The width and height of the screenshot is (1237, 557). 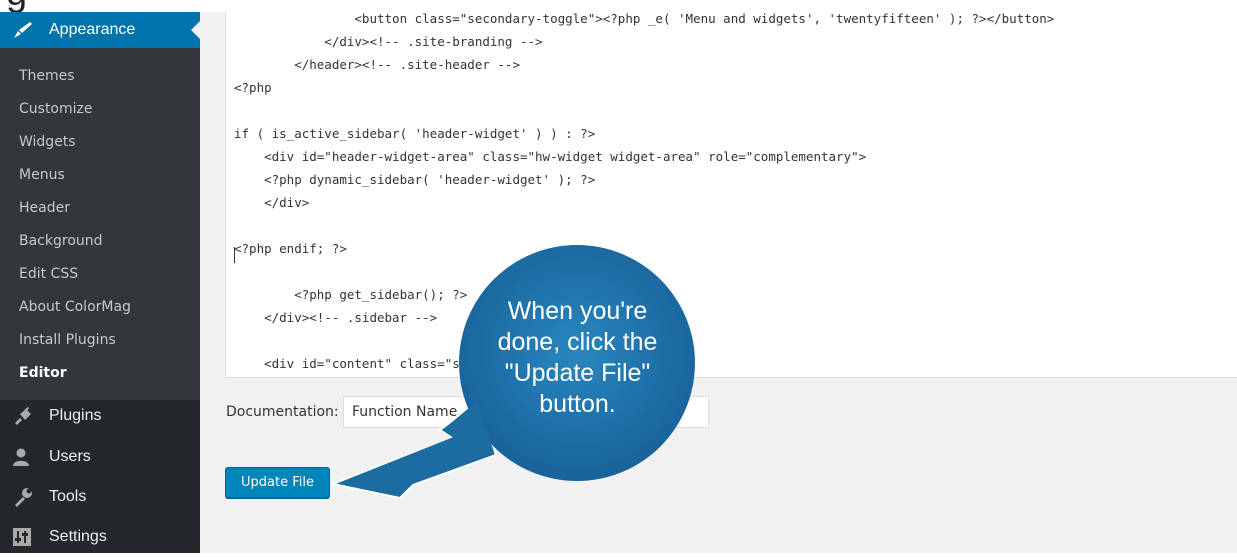 What do you see at coordinates (577, 373) in the screenshot?
I see `callout-line: "Update File"` at bounding box center [577, 373].